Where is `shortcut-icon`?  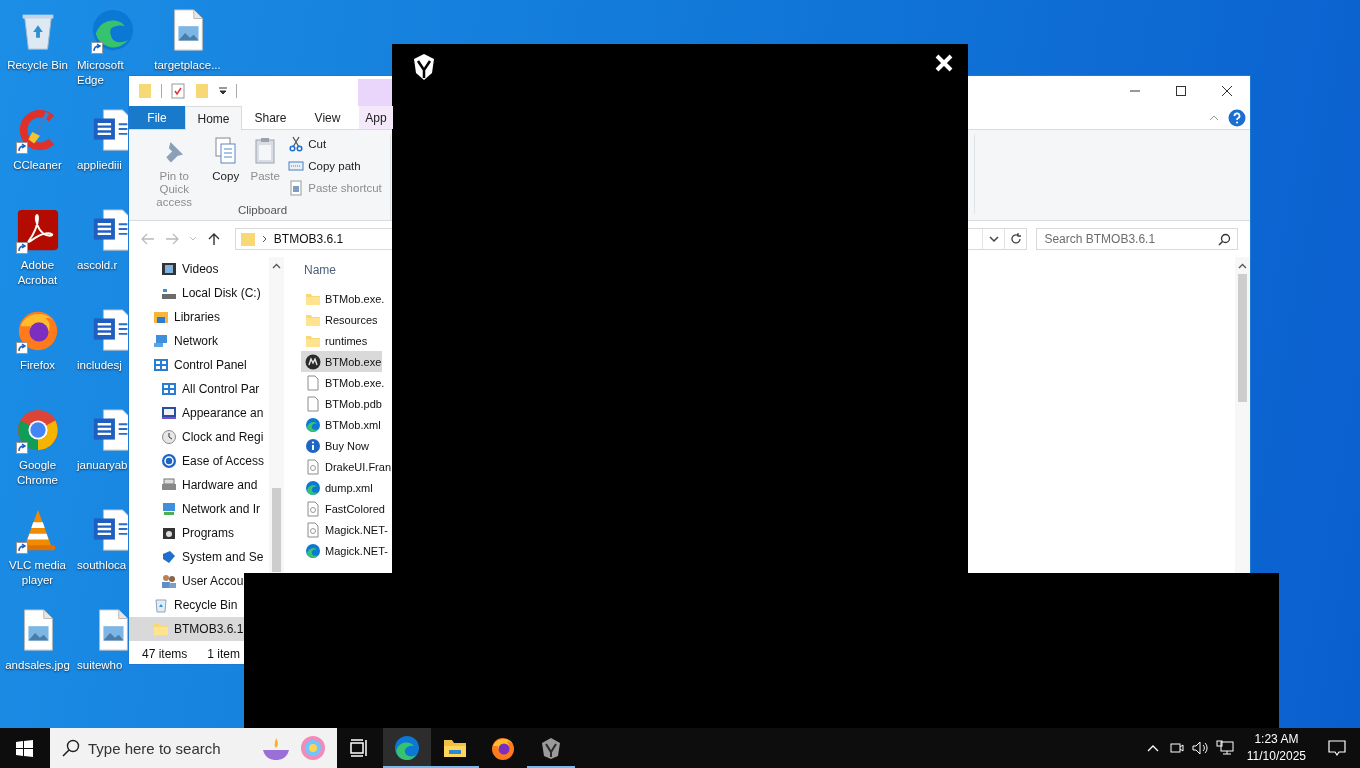 shortcut-icon is located at coordinates (296, 187).